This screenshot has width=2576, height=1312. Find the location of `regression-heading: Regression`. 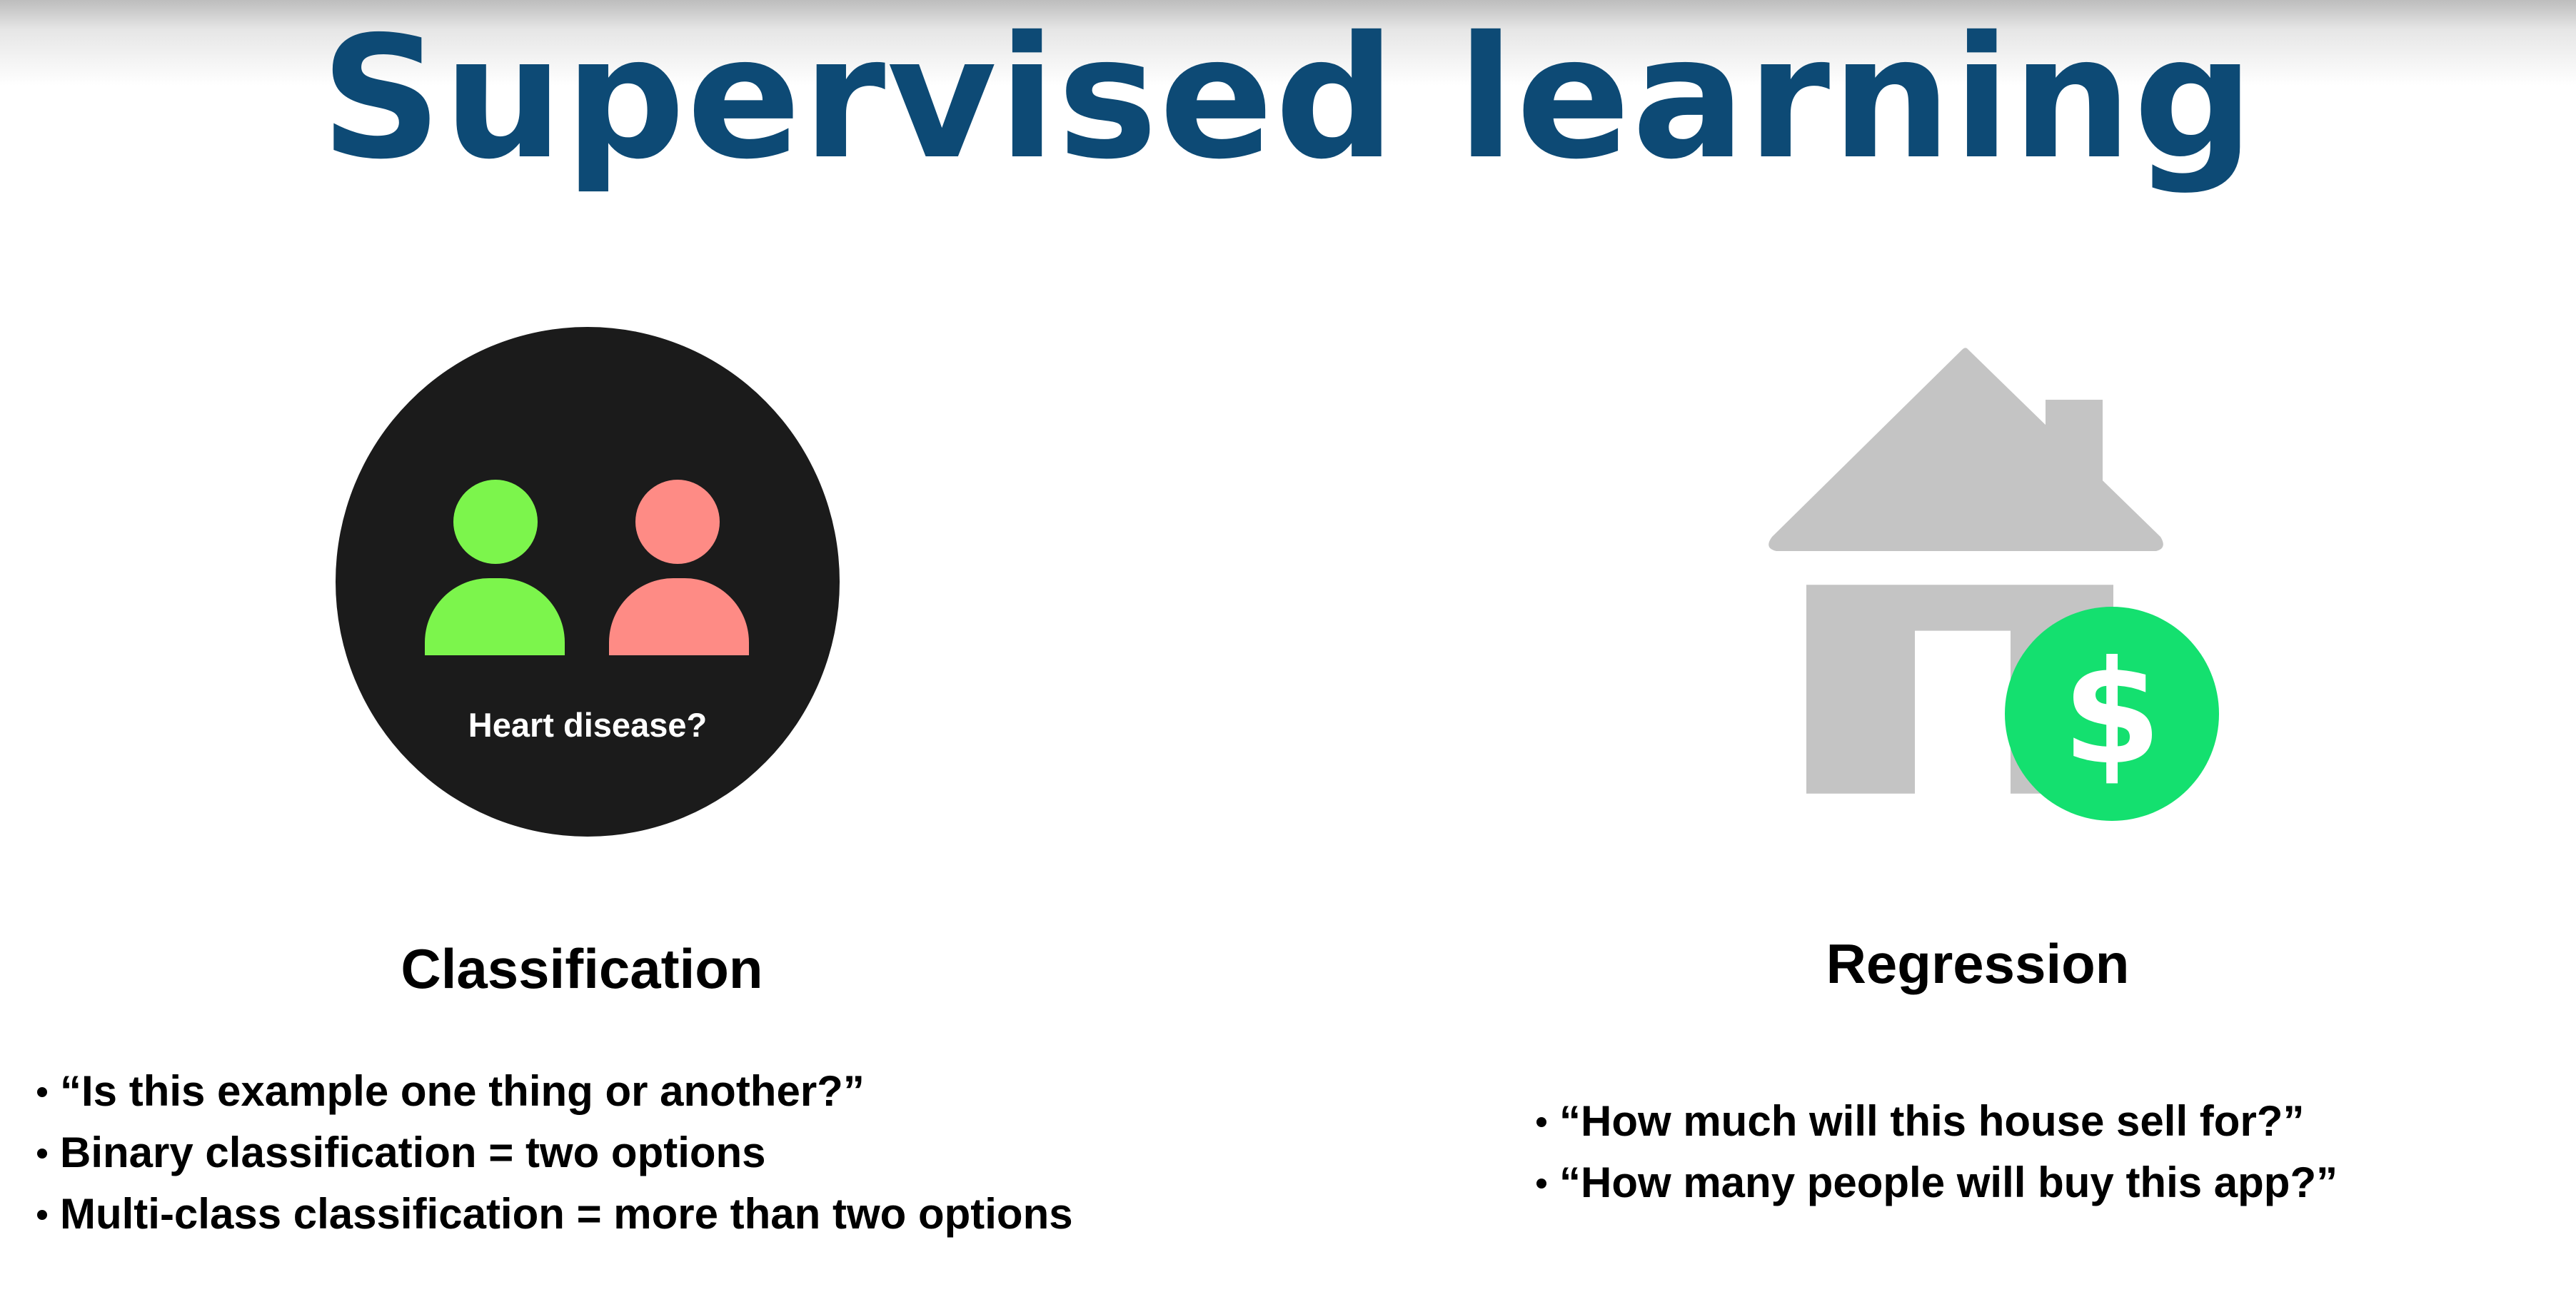

regression-heading: Regression is located at coordinates (1978, 963).